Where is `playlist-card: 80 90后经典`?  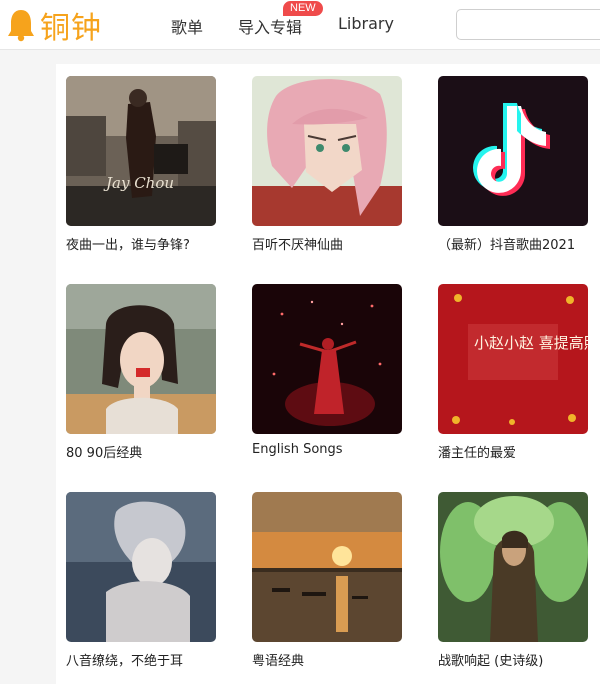 playlist-card: 80 90后经典 is located at coordinates (142, 372).